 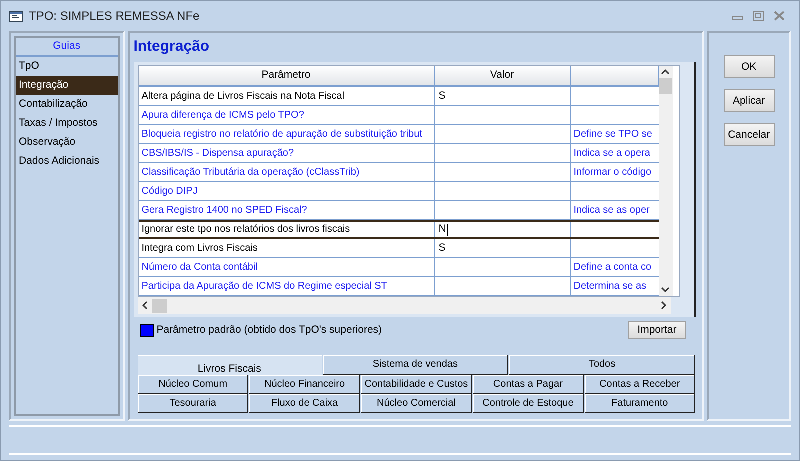 I want to click on table-cell-text: Participa da Apuração de ICMS do Regime especial ST, so click(x=265, y=287).